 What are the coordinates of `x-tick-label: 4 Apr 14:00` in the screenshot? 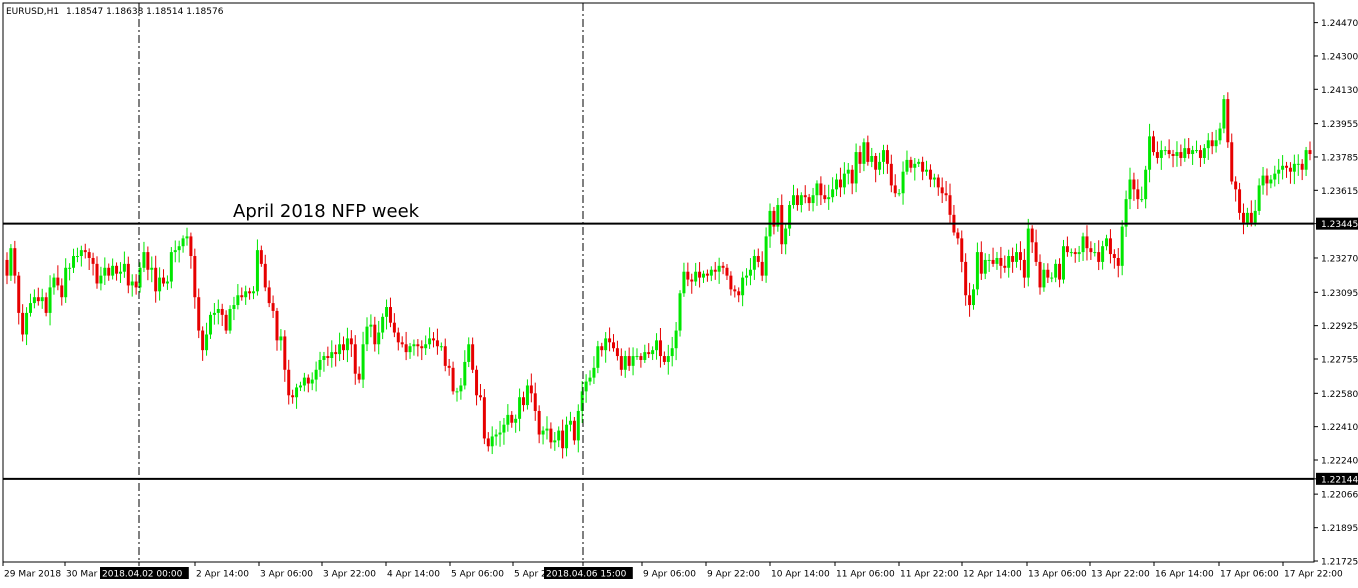 It's located at (413, 575).